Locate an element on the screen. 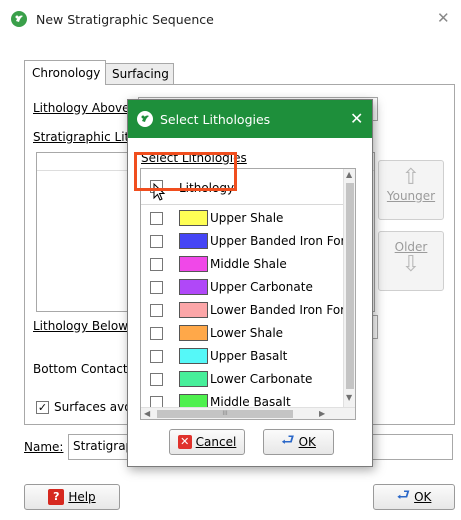 This screenshot has width=461, height=520. cancel-button-label: Cancel is located at coordinates (216, 442).